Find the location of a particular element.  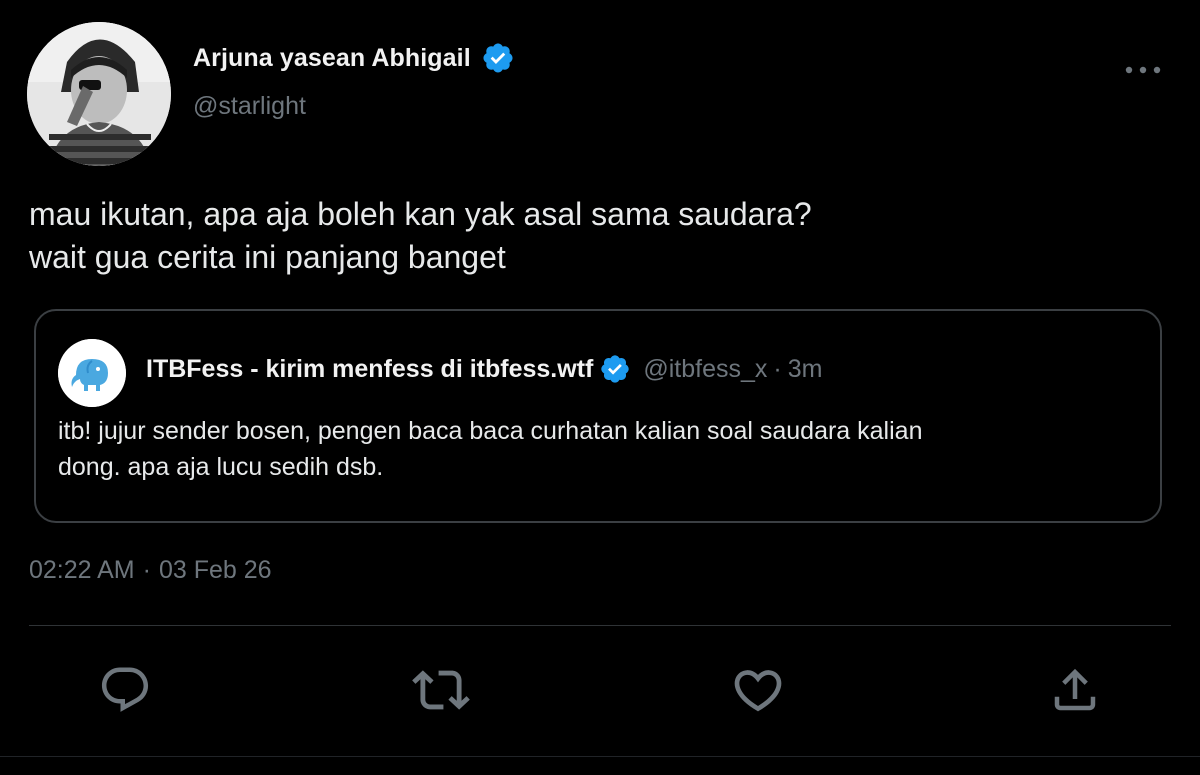

author-avatar is located at coordinates (99, 94).